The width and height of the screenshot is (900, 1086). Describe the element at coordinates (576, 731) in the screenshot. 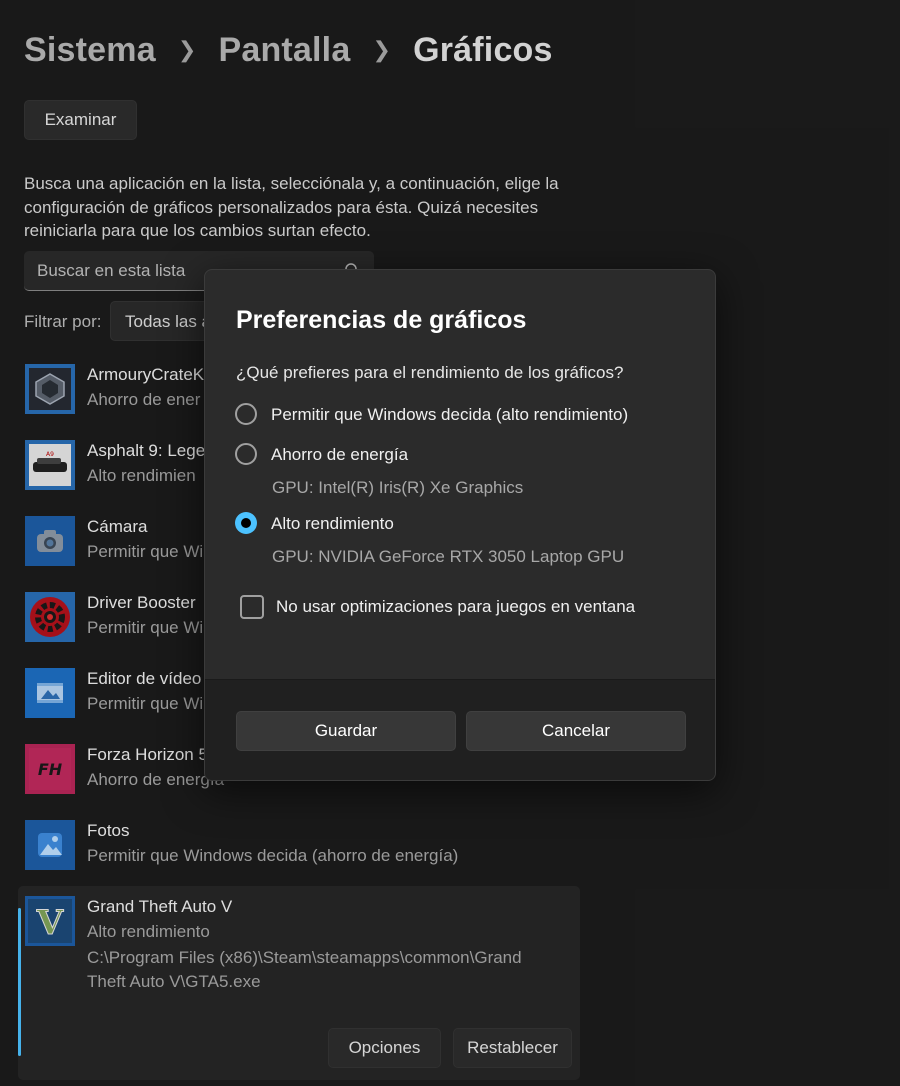

I see `cancel-button: Cancelar` at that location.